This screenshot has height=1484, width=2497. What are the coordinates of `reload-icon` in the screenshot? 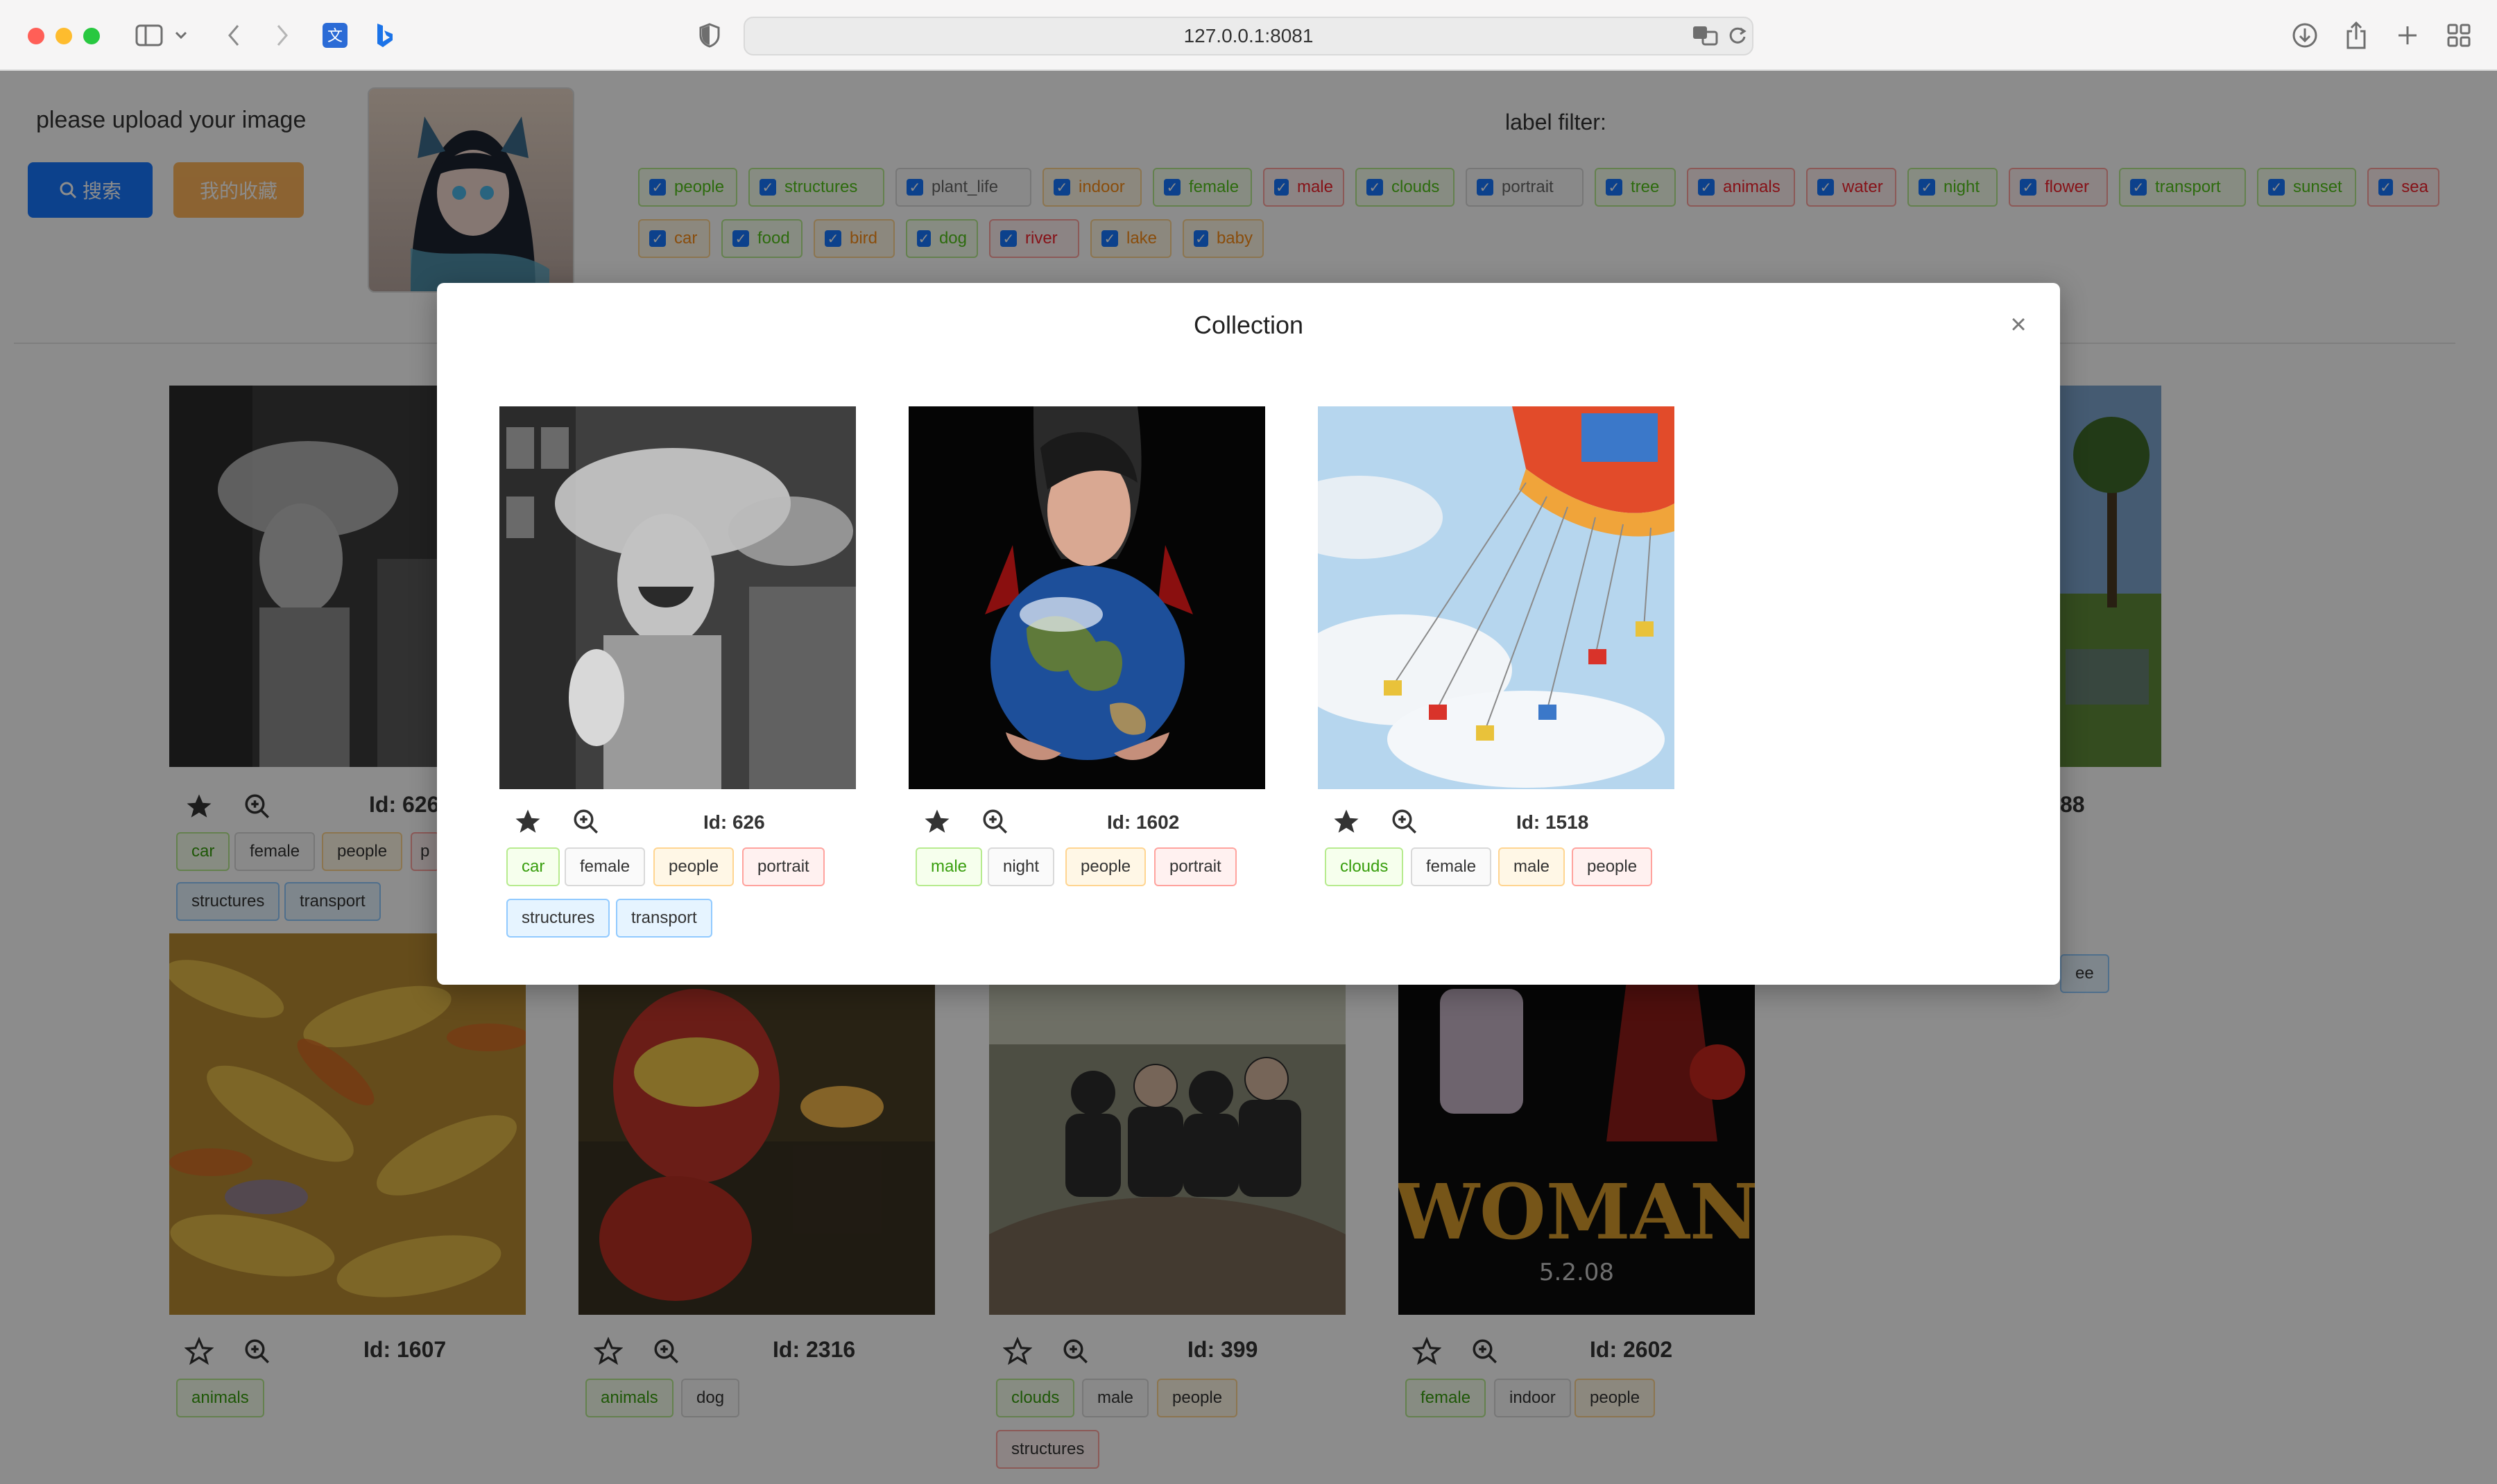 It's located at (1737, 35).